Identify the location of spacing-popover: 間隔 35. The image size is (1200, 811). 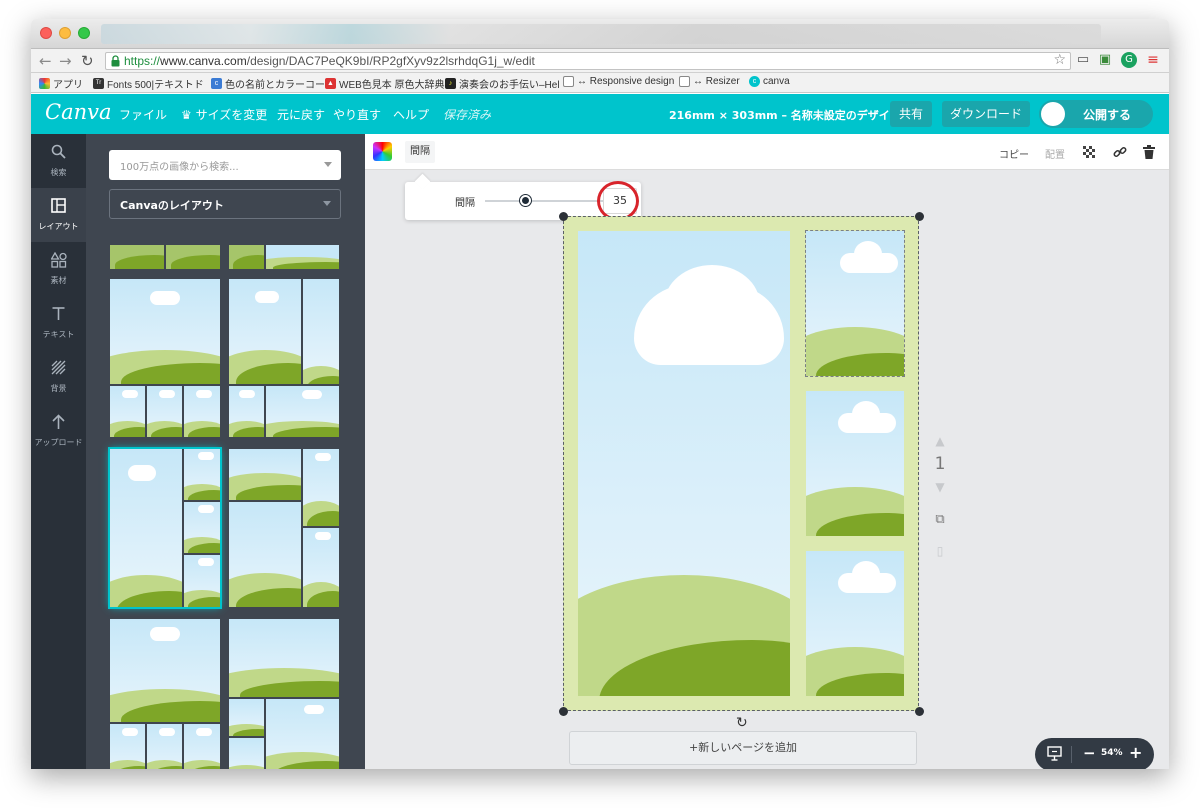
(523, 197).